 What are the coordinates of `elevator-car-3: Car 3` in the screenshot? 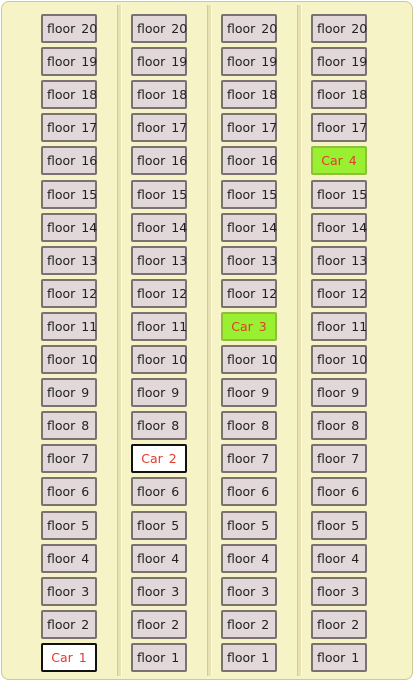 It's located at (249, 326).